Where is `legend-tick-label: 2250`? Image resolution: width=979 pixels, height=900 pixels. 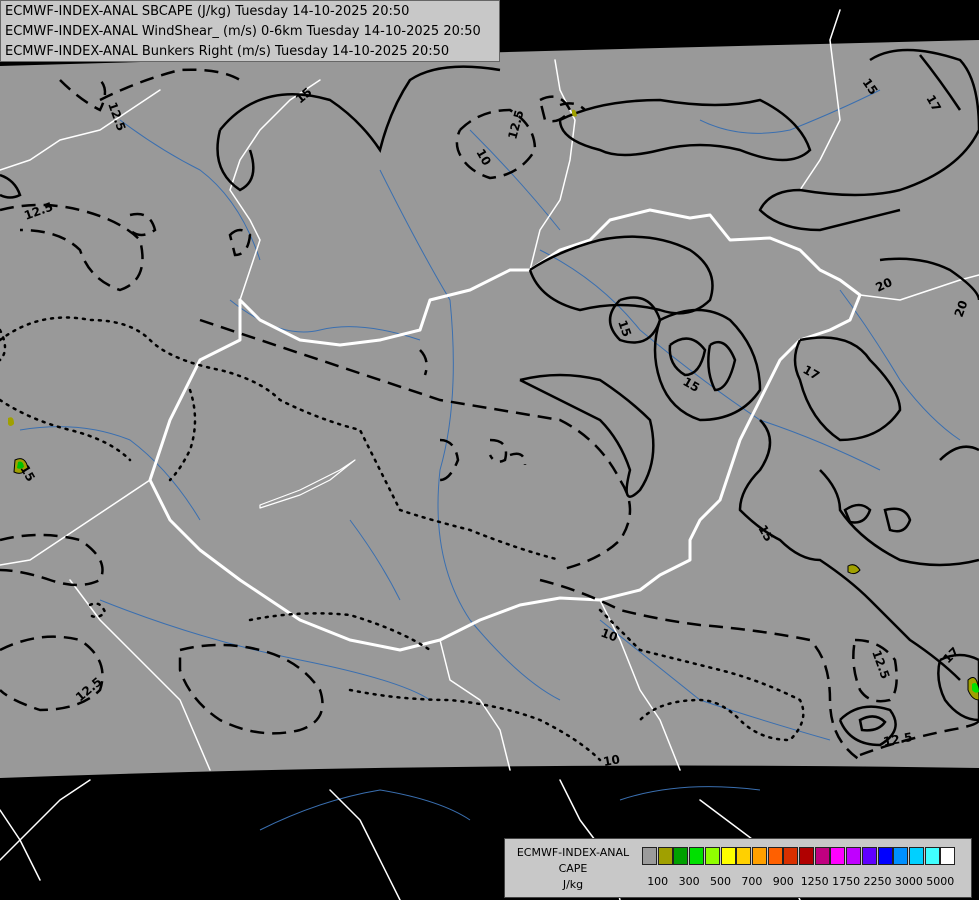 legend-tick-label: 2250 is located at coordinates (877, 881).